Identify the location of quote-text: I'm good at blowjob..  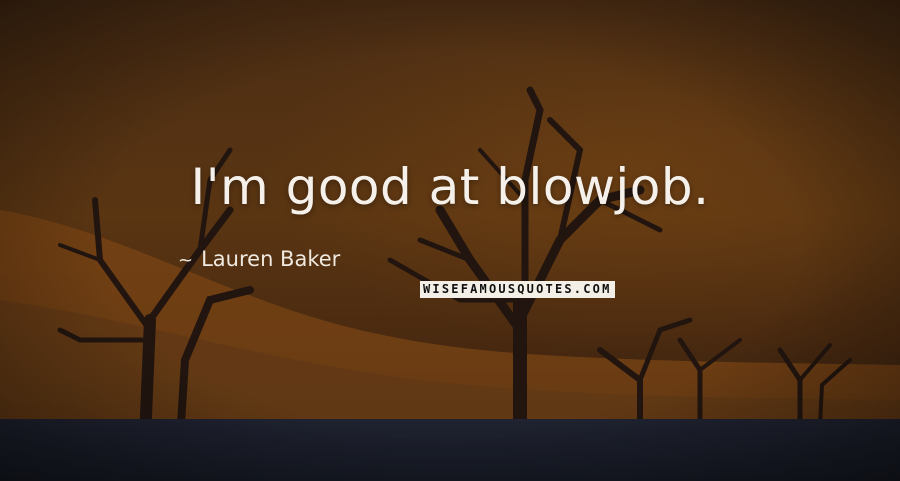
(450, 187).